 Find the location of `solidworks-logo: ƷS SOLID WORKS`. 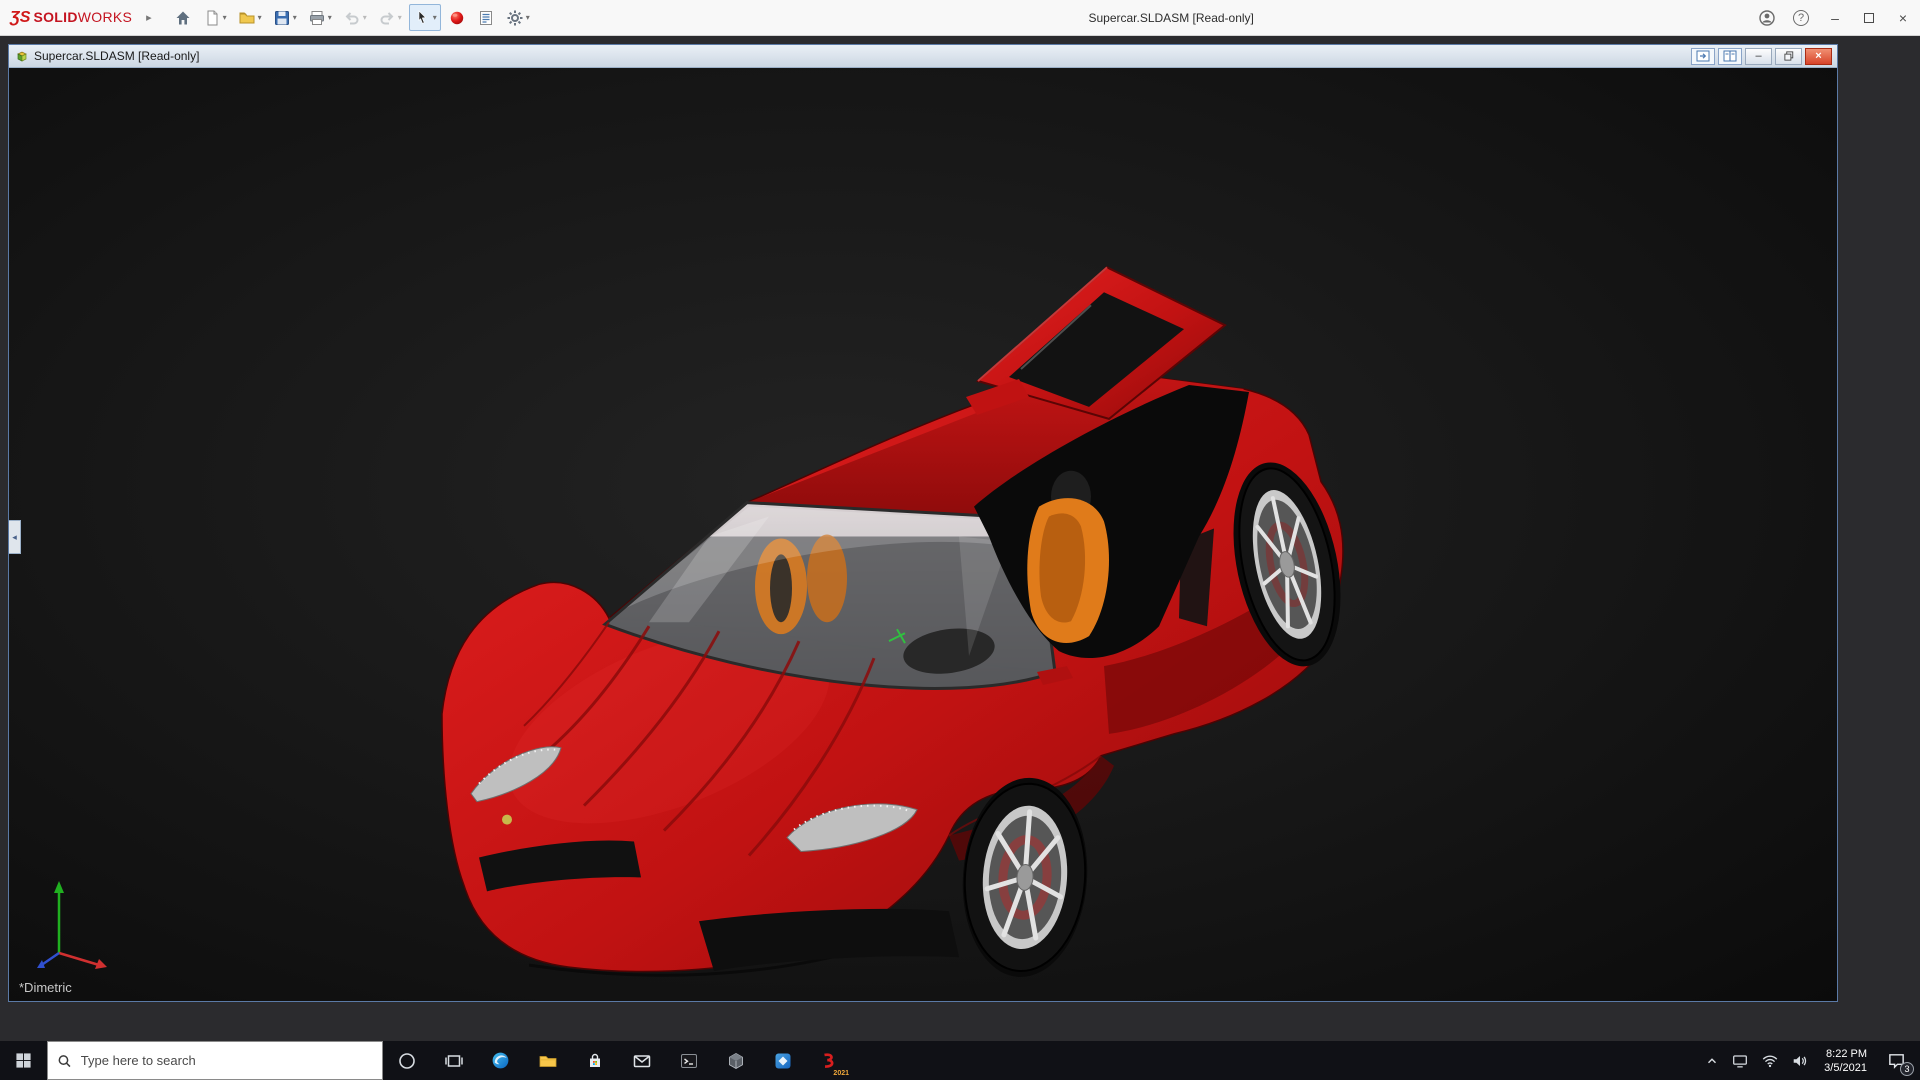

solidworks-logo: ƷS SOLID WORKS is located at coordinates (71, 18).